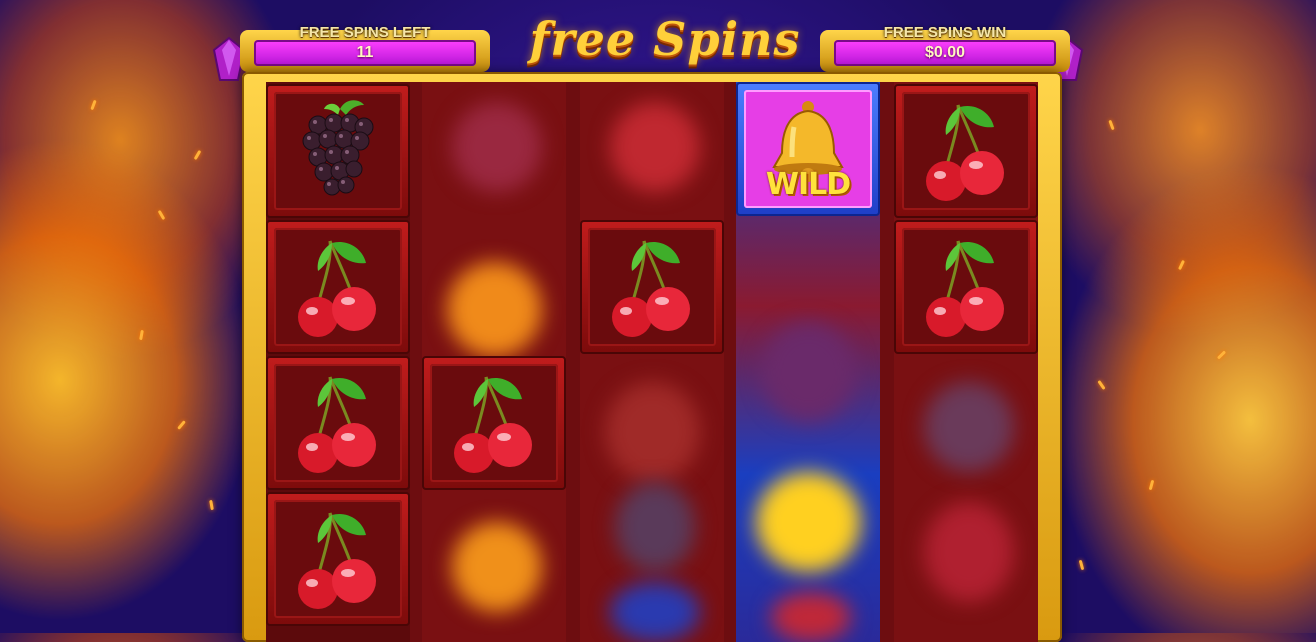 Image resolution: width=1316 pixels, height=642 pixels. I want to click on free-spins-win-panel: FREE SPINS WIN $0.00, so click(945, 48).